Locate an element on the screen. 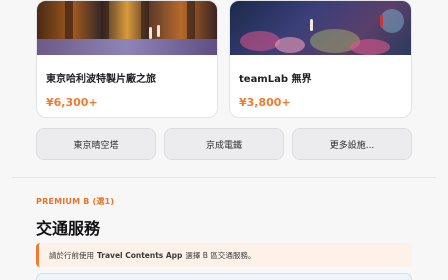 The image size is (448, 280). notice-app-name: Travel Contents App is located at coordinates (140, 255).